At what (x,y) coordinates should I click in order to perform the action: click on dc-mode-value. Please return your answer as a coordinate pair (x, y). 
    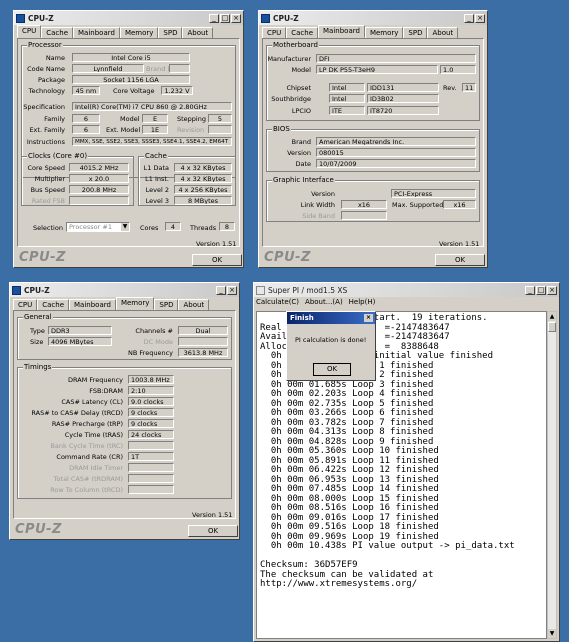
    Looking at the image, I should click on (203, 341).